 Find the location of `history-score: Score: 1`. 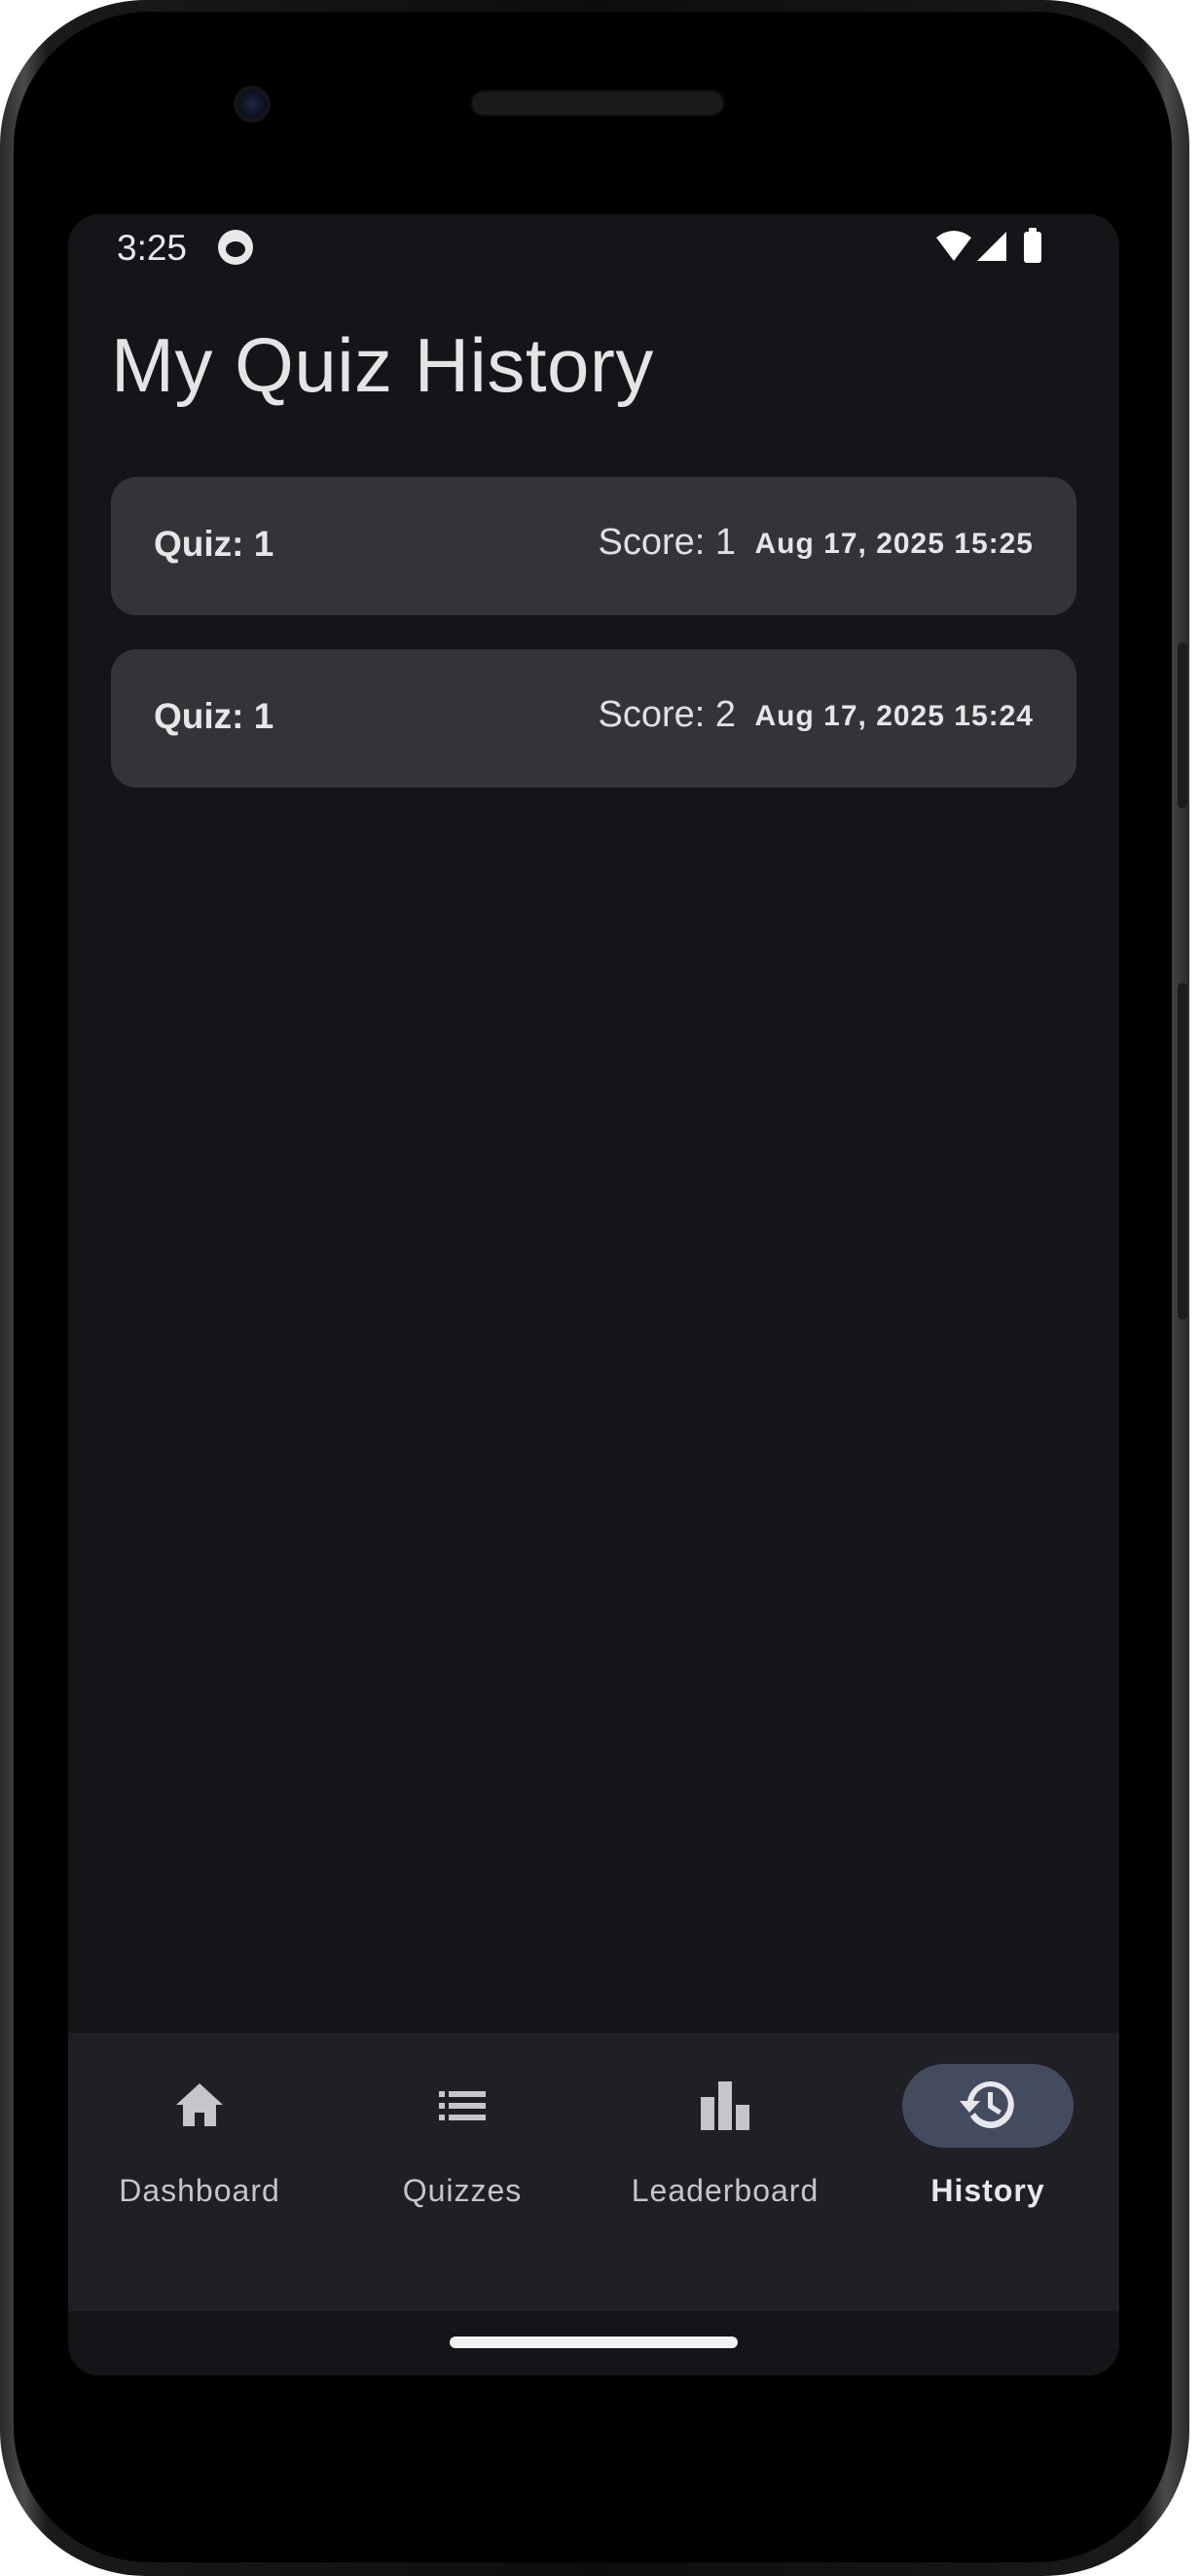

history-score: Score: 1 is located at coordinates (667, 542).